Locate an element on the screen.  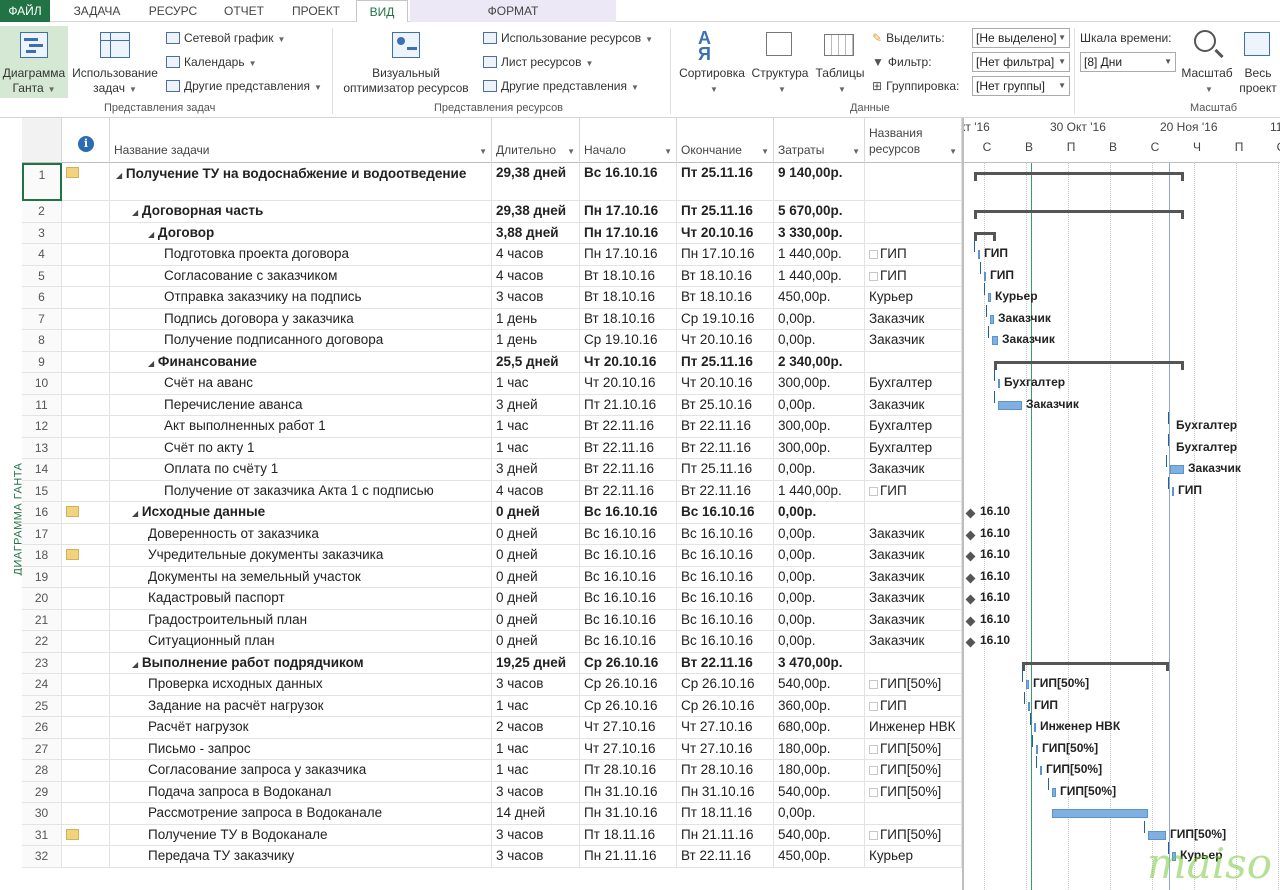
tab-project: ПРОЕКТ is located at coordinates (316, 11).